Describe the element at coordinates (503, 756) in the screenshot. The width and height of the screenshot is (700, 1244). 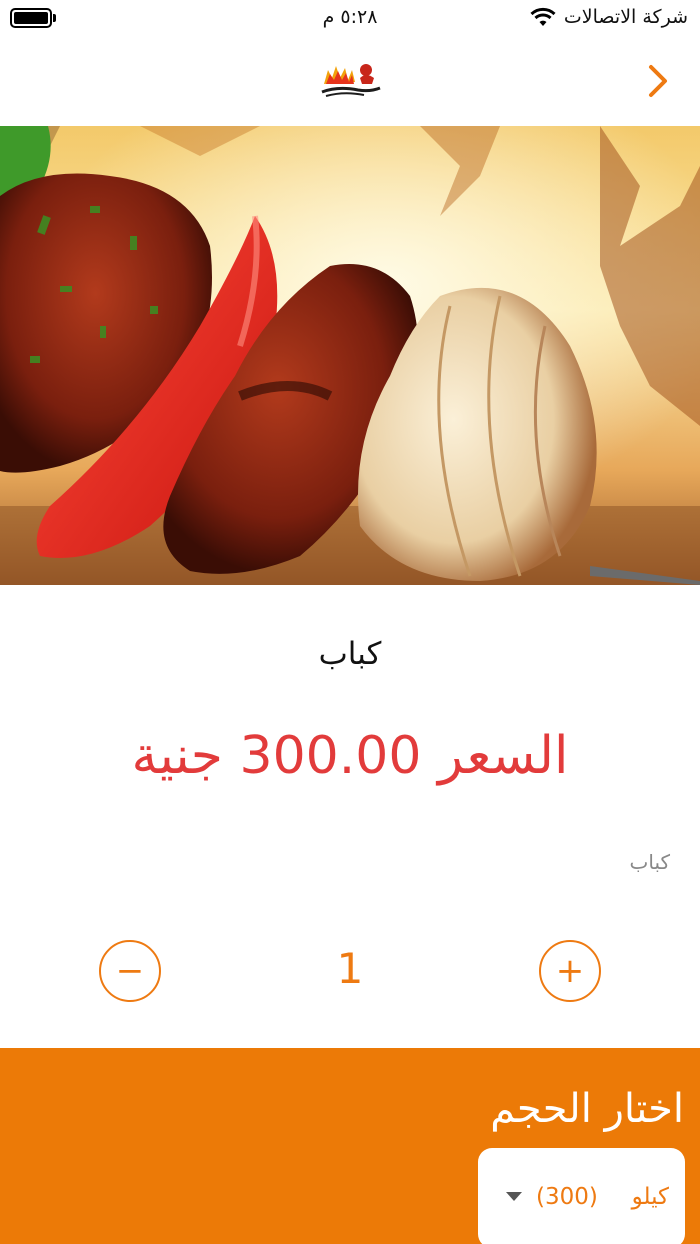
I see `price-label: السعر` at that location.